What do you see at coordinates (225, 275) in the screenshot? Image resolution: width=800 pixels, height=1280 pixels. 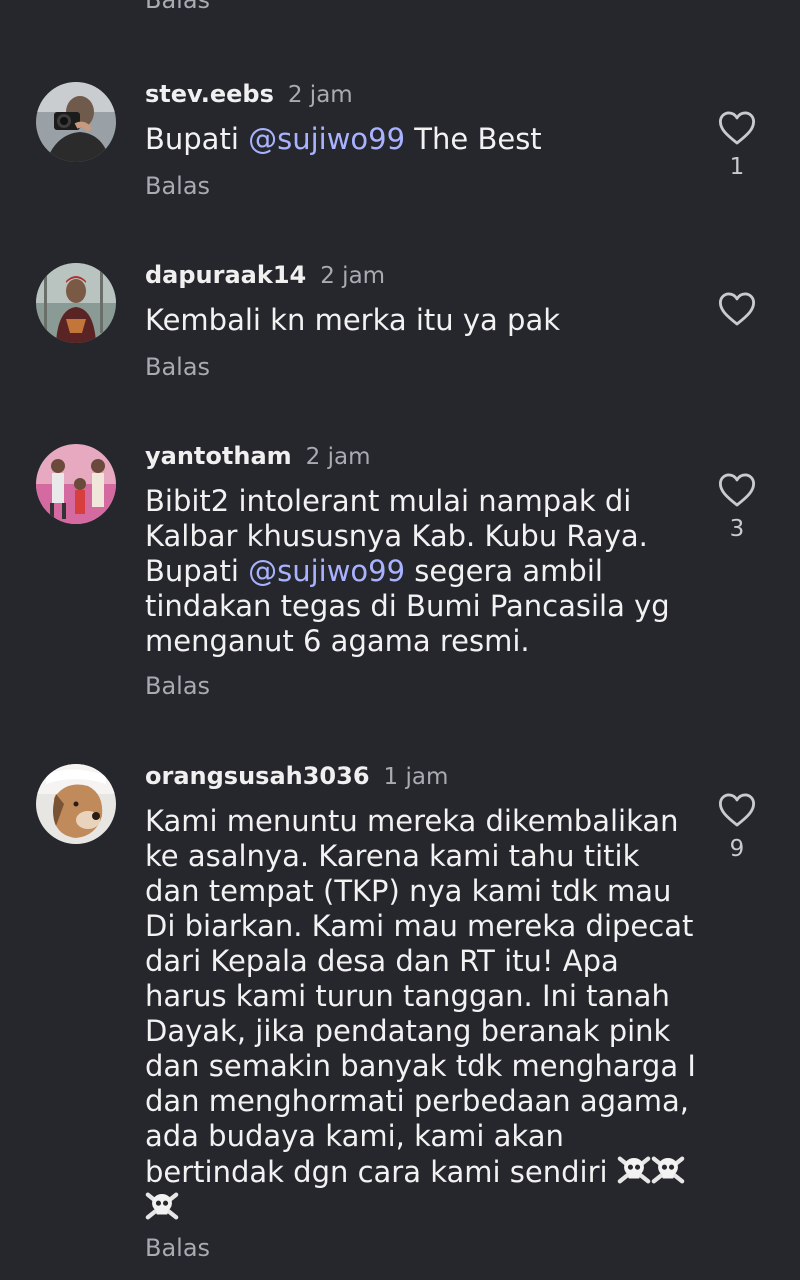 I see `username: dapuraak14` at bounding box center [225, 275].